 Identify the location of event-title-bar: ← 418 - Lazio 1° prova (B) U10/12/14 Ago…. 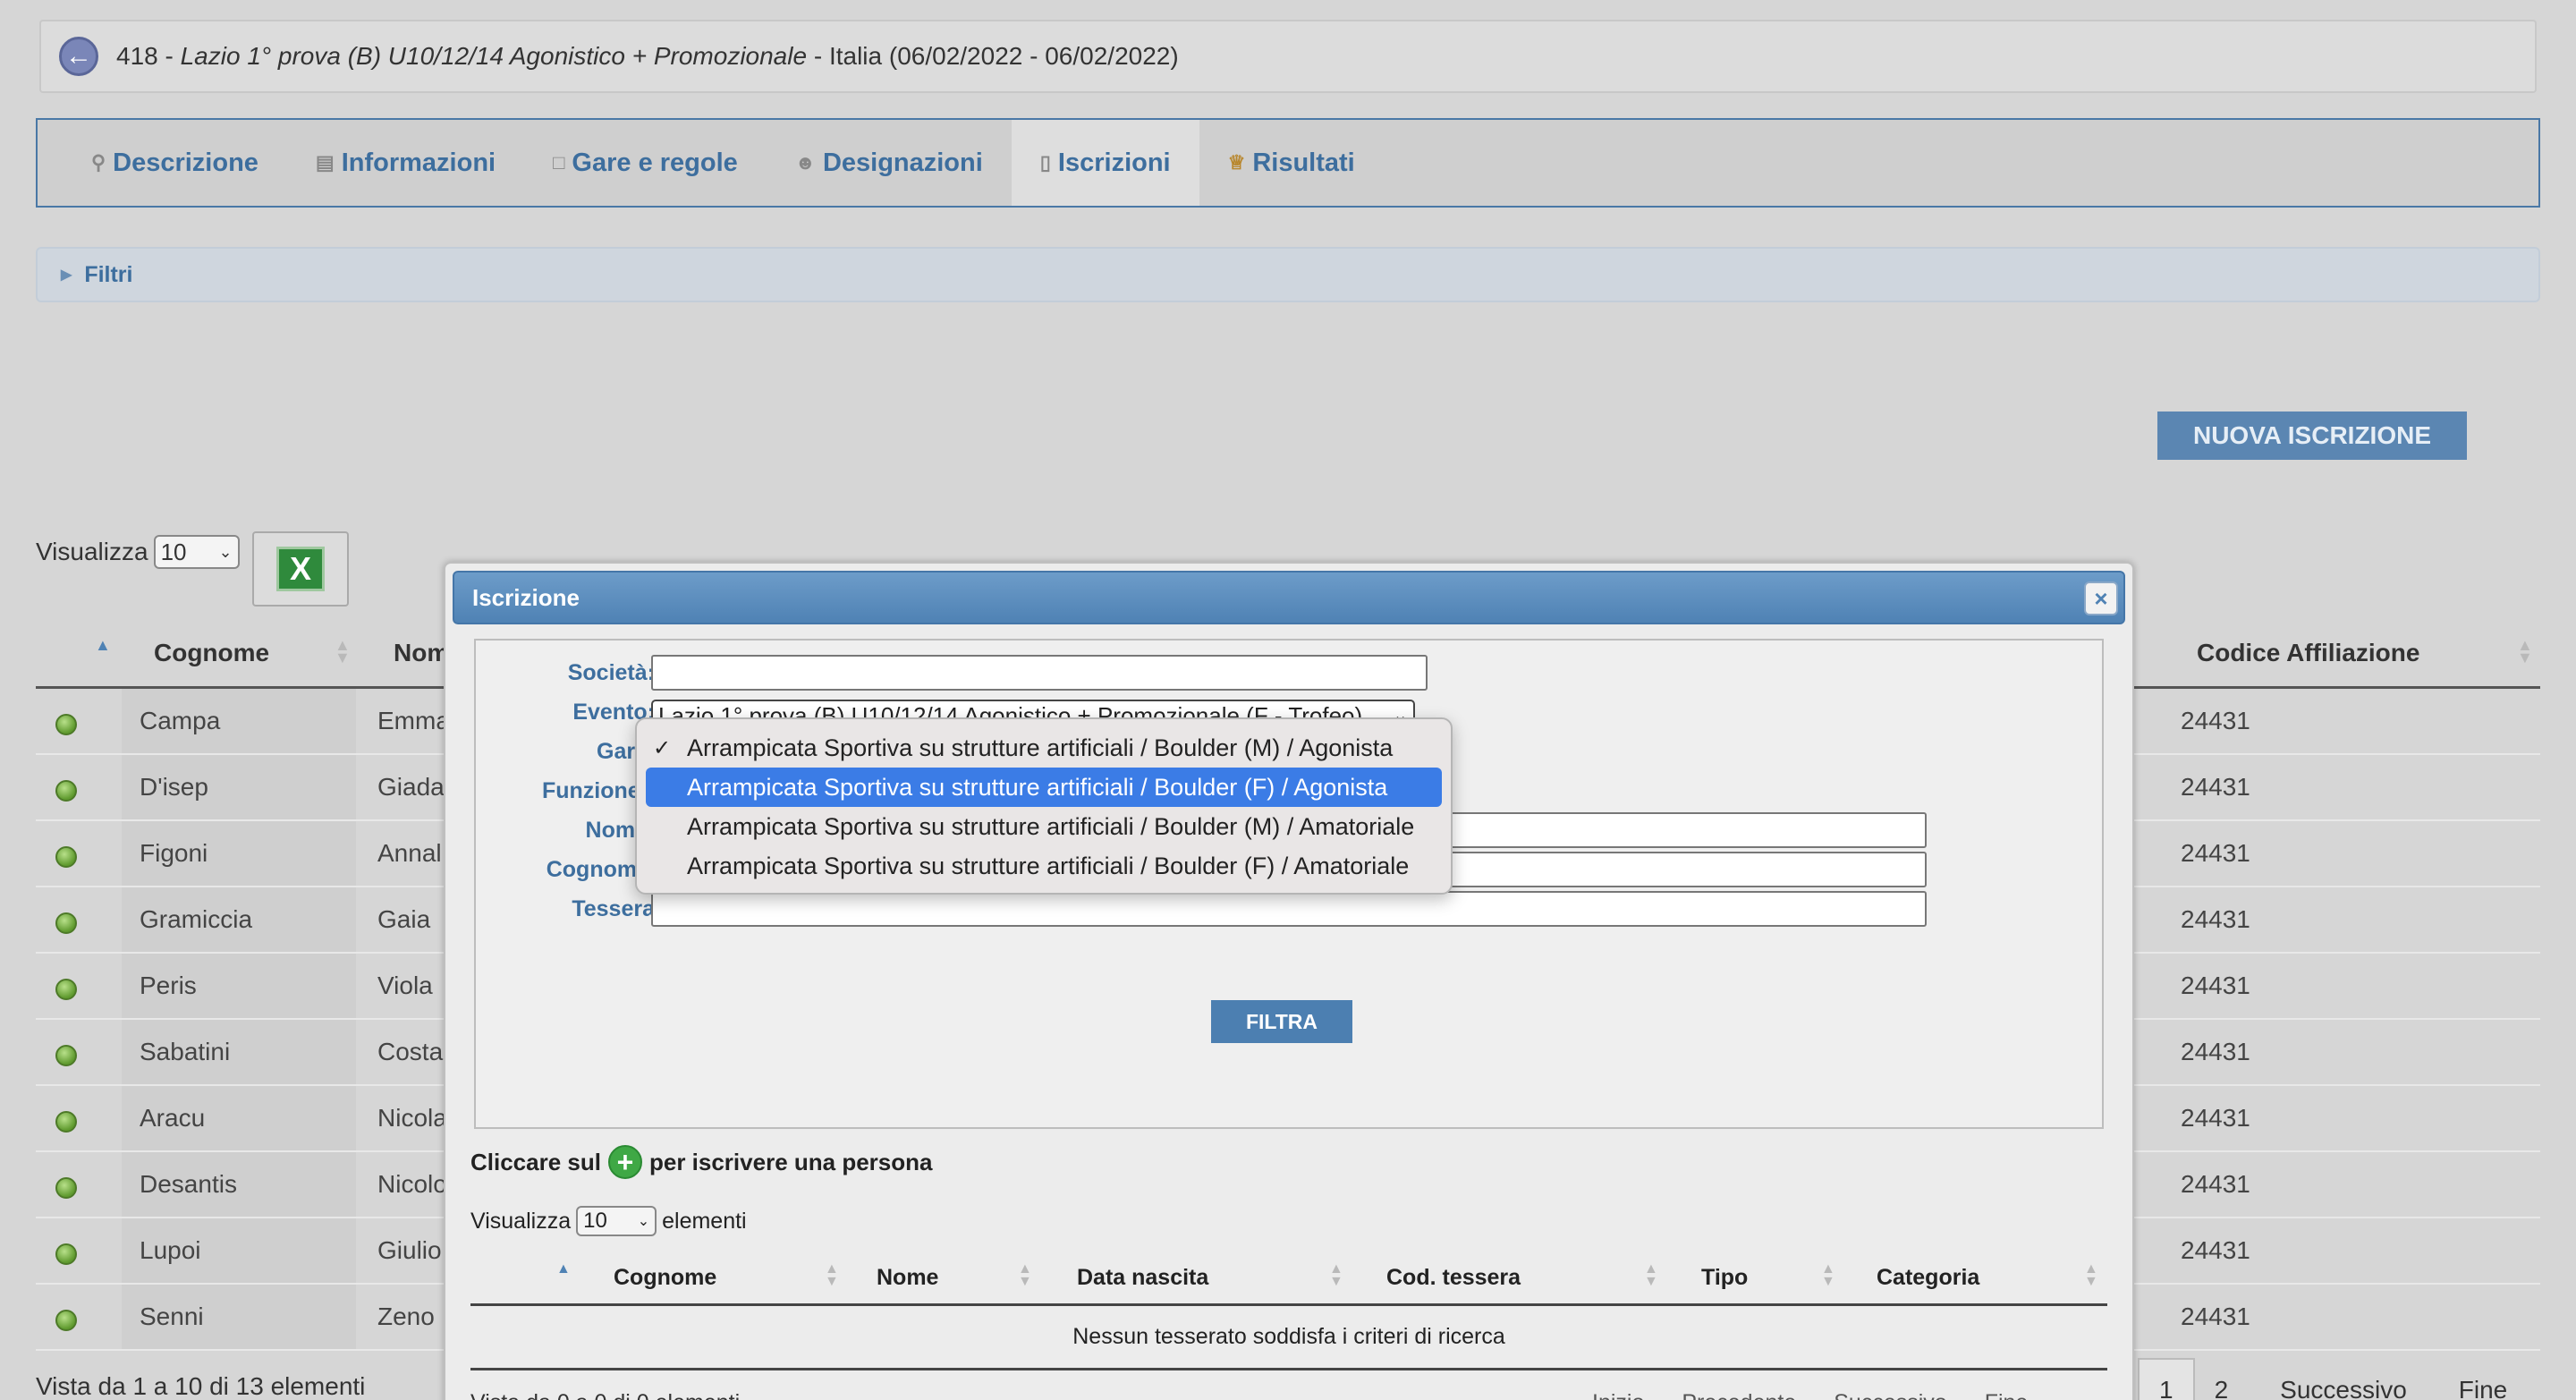
(1288, 56).